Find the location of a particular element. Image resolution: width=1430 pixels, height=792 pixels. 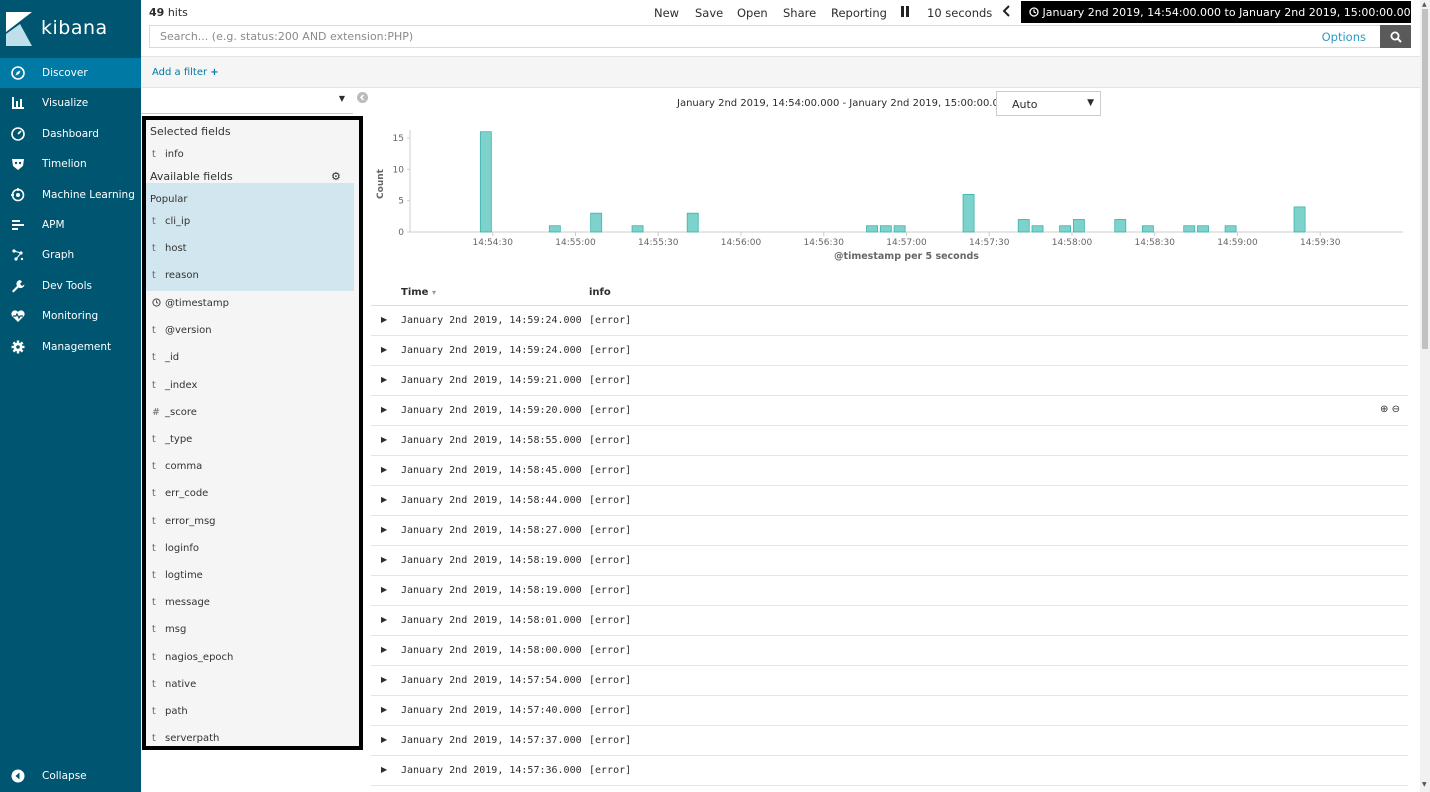

field-item-serverpath: t serverpath is located at coordinates (248, 736).